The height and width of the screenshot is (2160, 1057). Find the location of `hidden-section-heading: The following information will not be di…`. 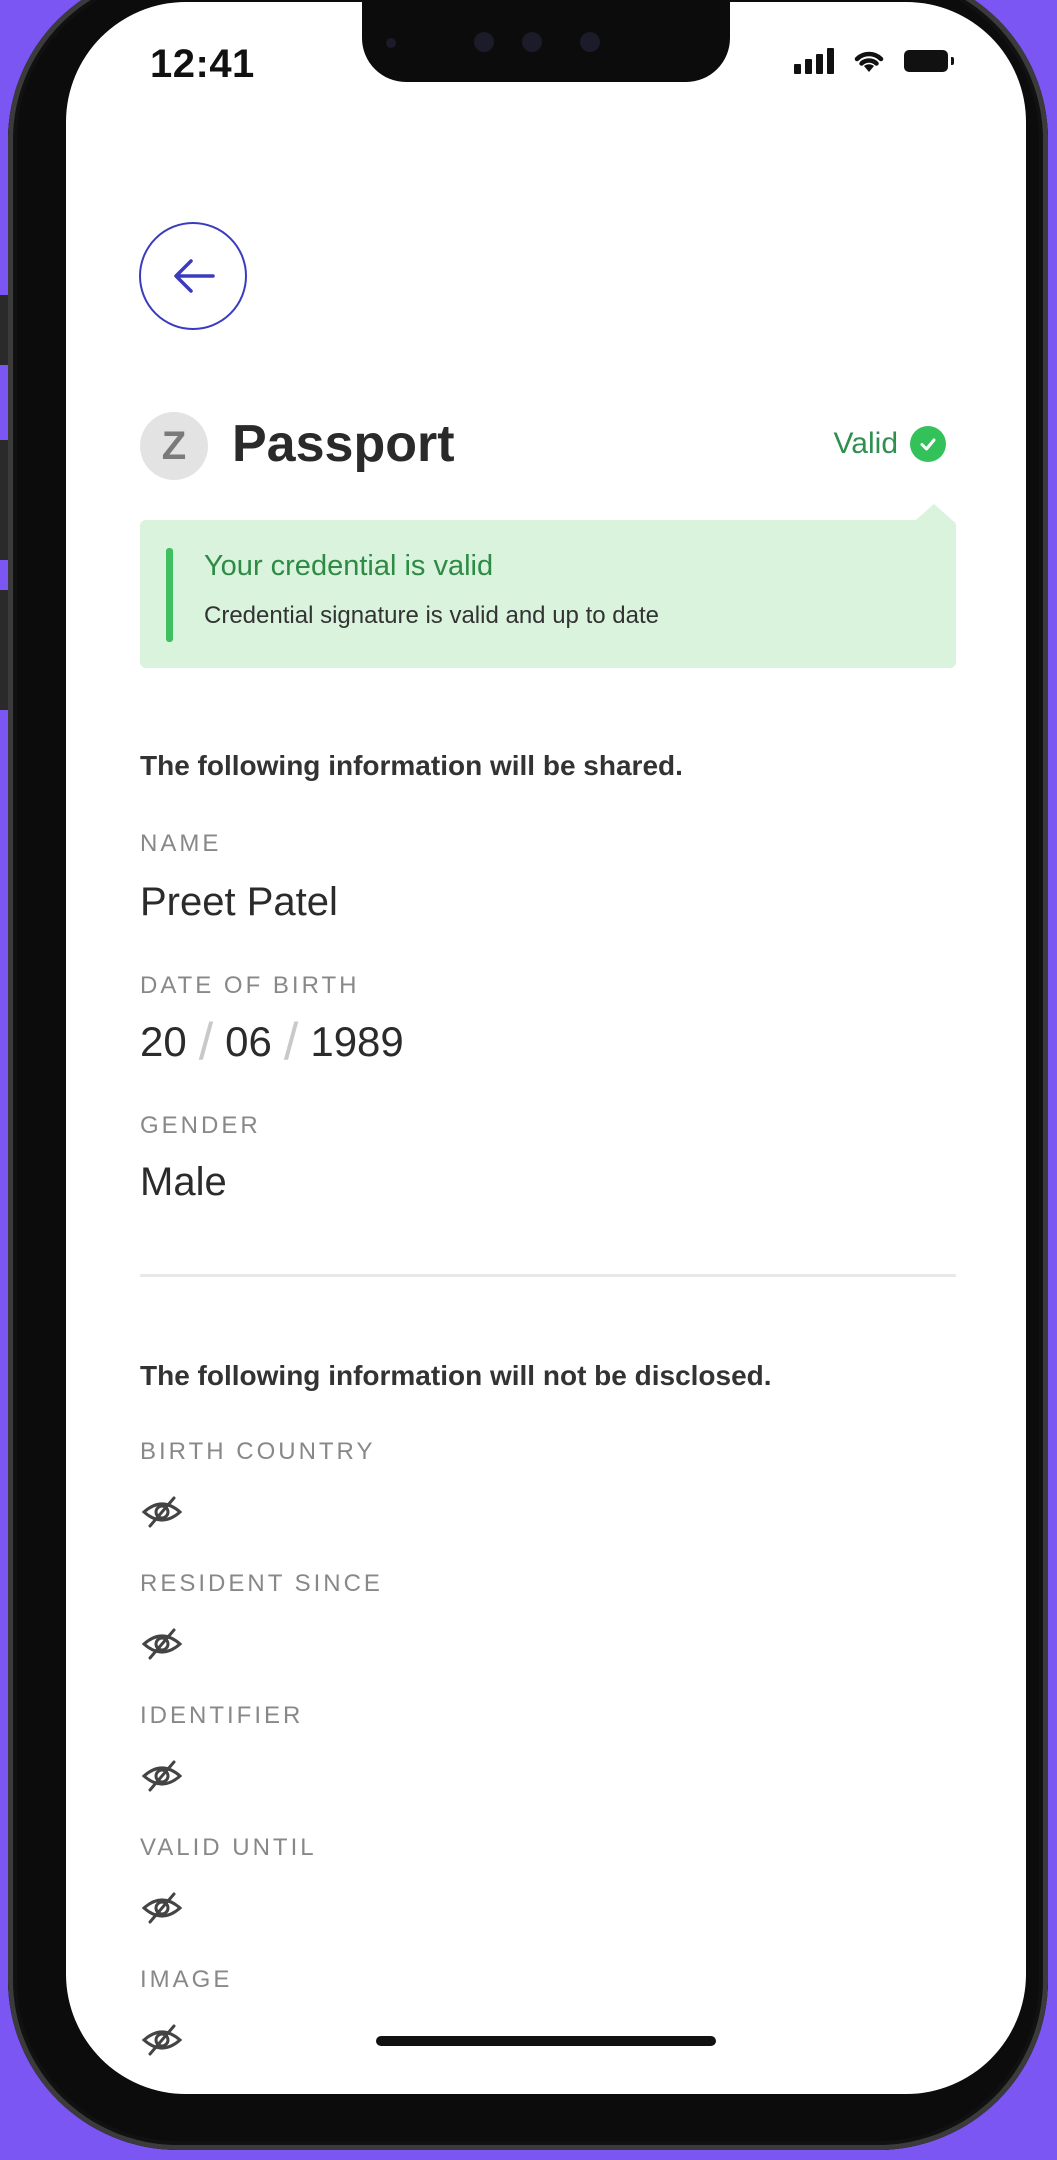

hidden-section-heading: The following information will not be di… is located at coordinates (456, 1375).